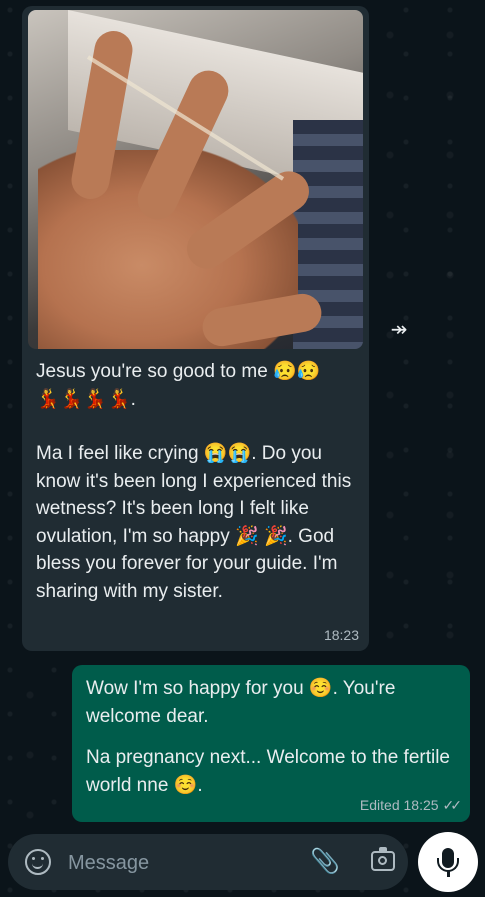 The height and width of the screenshot is (897, 485). What do you see at coordinates (178, 371) in the screenshot?
I see `incoming-line-1: Jesus you're so good to me 😥😥` at bounding box center [178, 371].